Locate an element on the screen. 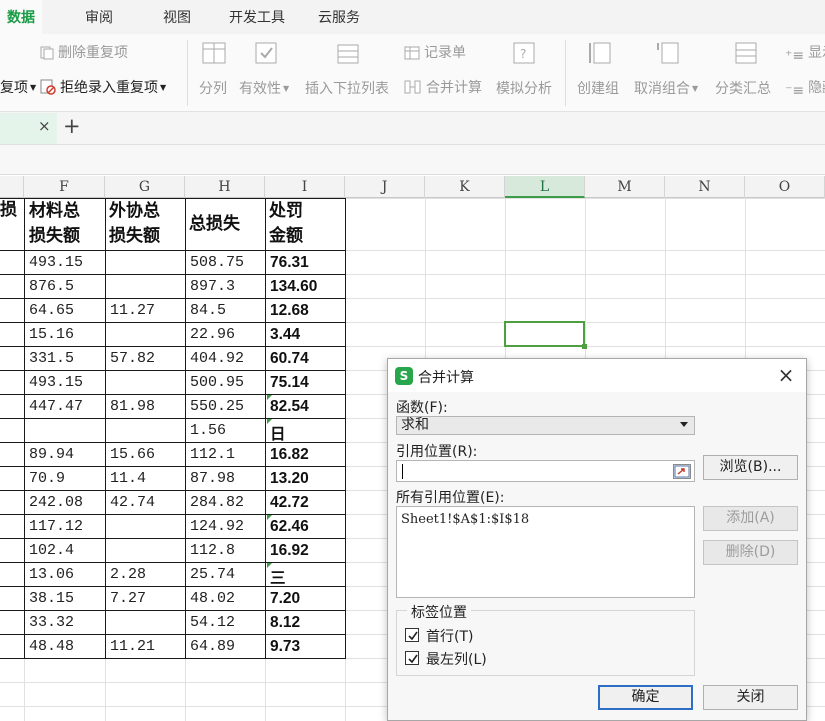  column-header-h: H is located at coordinates (225, 187).